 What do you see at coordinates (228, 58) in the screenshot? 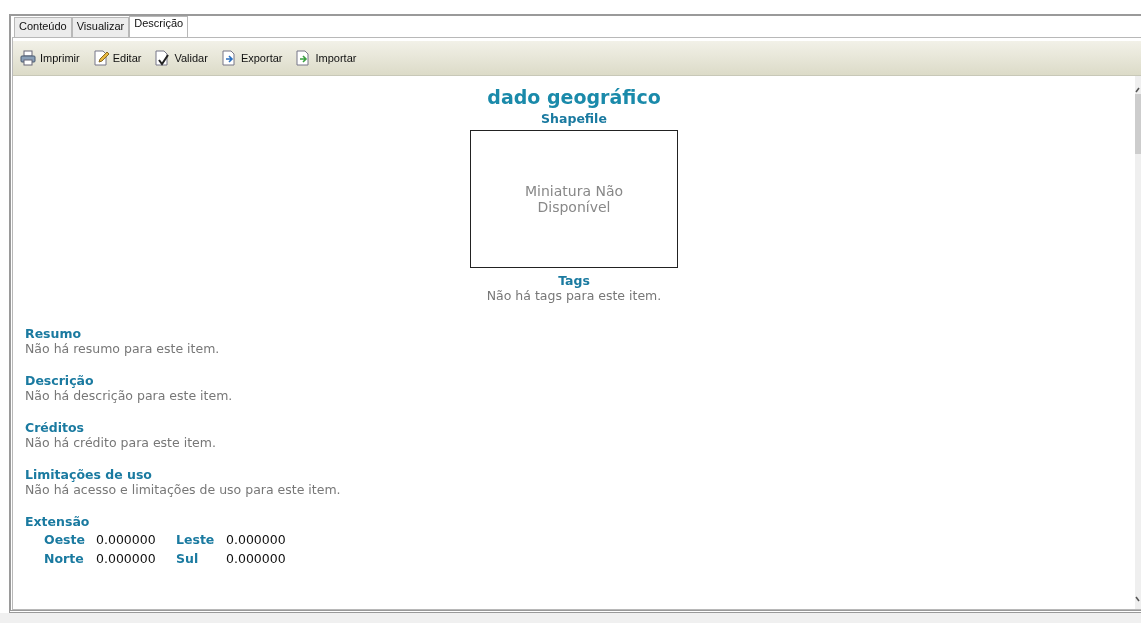
I see `export-document-icon` at bounding box center [228, 58].